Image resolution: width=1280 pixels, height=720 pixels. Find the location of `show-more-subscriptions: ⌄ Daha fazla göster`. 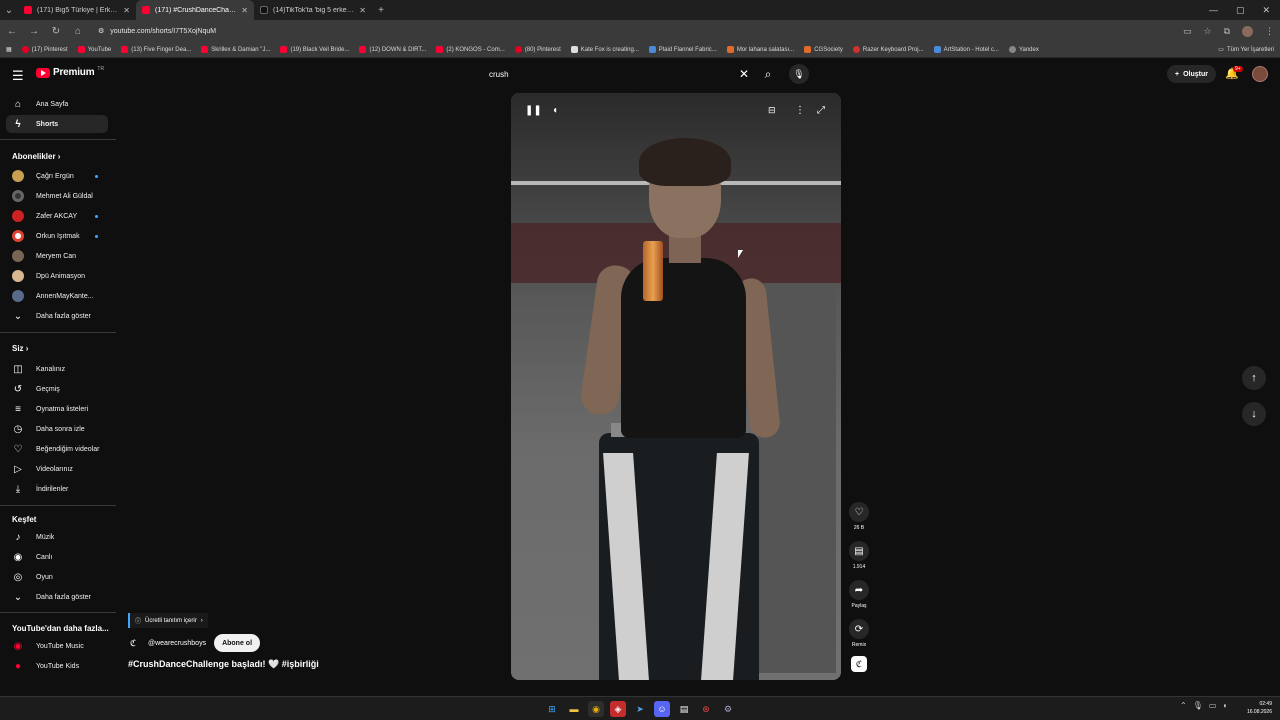

show-more-subscriptions: ⌄ Daha fazla göster is located at coordinates (57, 316).